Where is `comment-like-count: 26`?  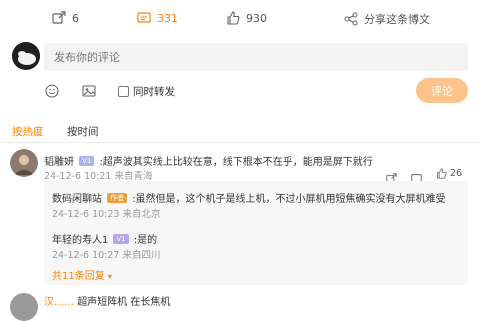 comment-like-count: 26 is located at coordinates (456, 173).